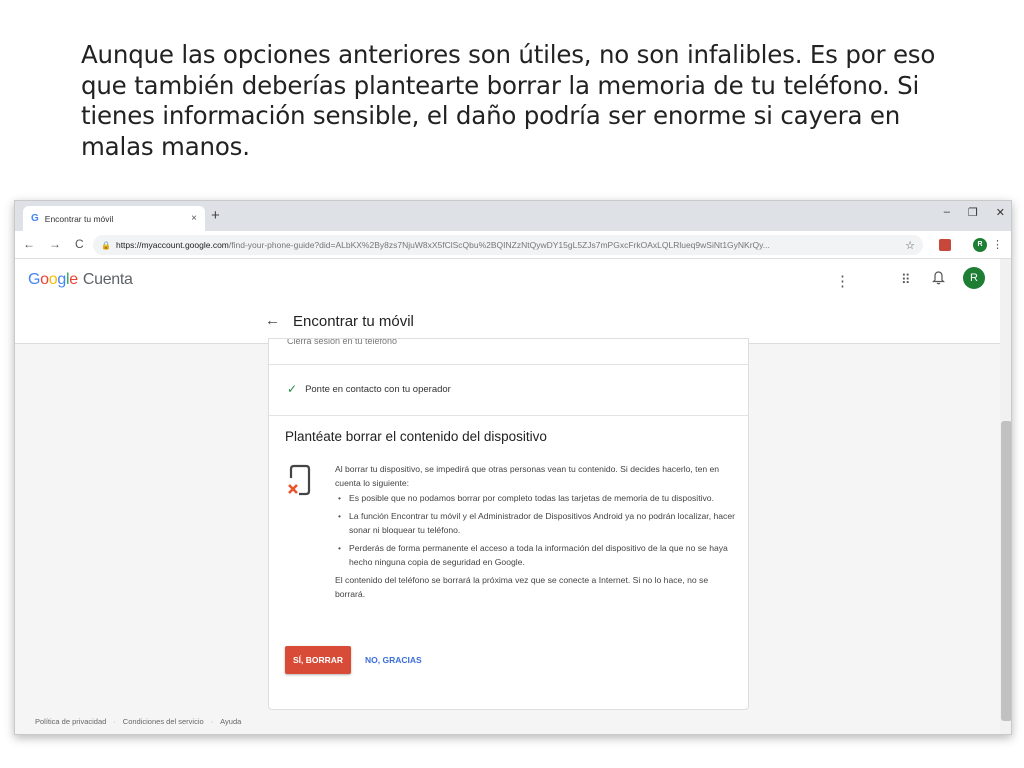 Image resolution: width=1024 pixels, height=768 pixels. What do you see at coordinates (513, 216) in the screenshot?
I see `tab-strip: G Encontrar tu móvil × + – ❐ ✕` at bounding box center [513, 216].